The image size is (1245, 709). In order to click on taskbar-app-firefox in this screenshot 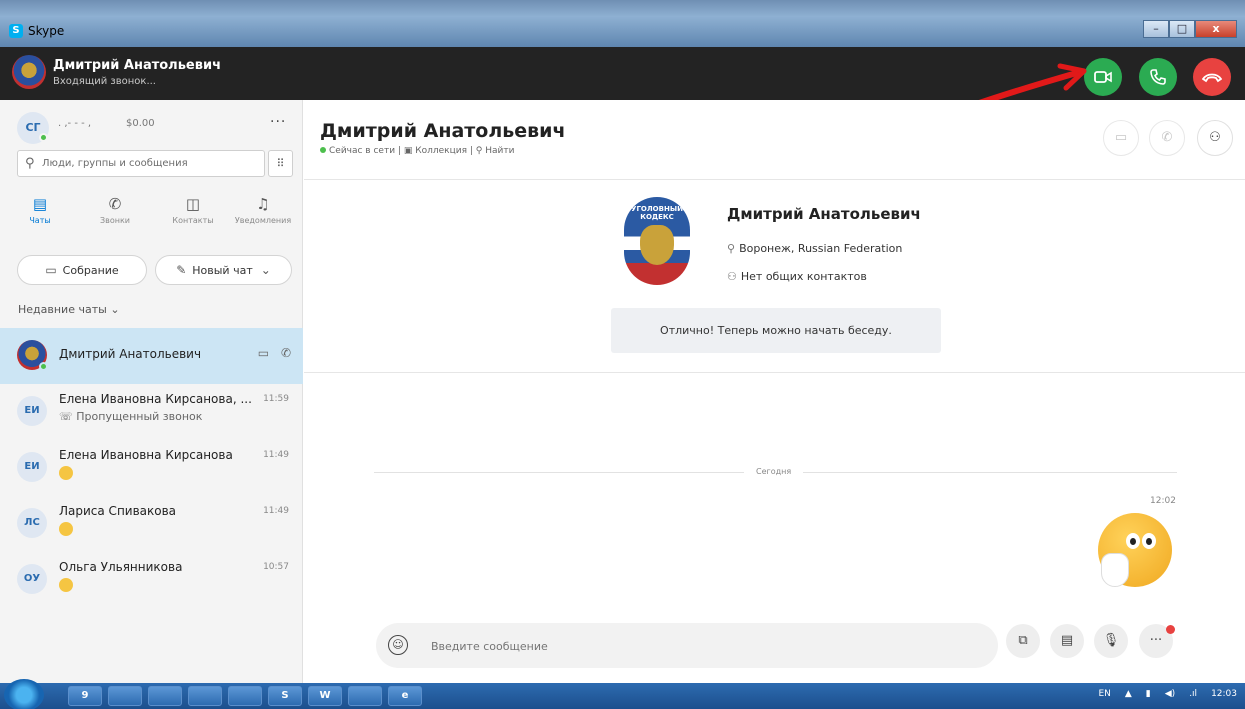, I will do `click(125, 696)`.